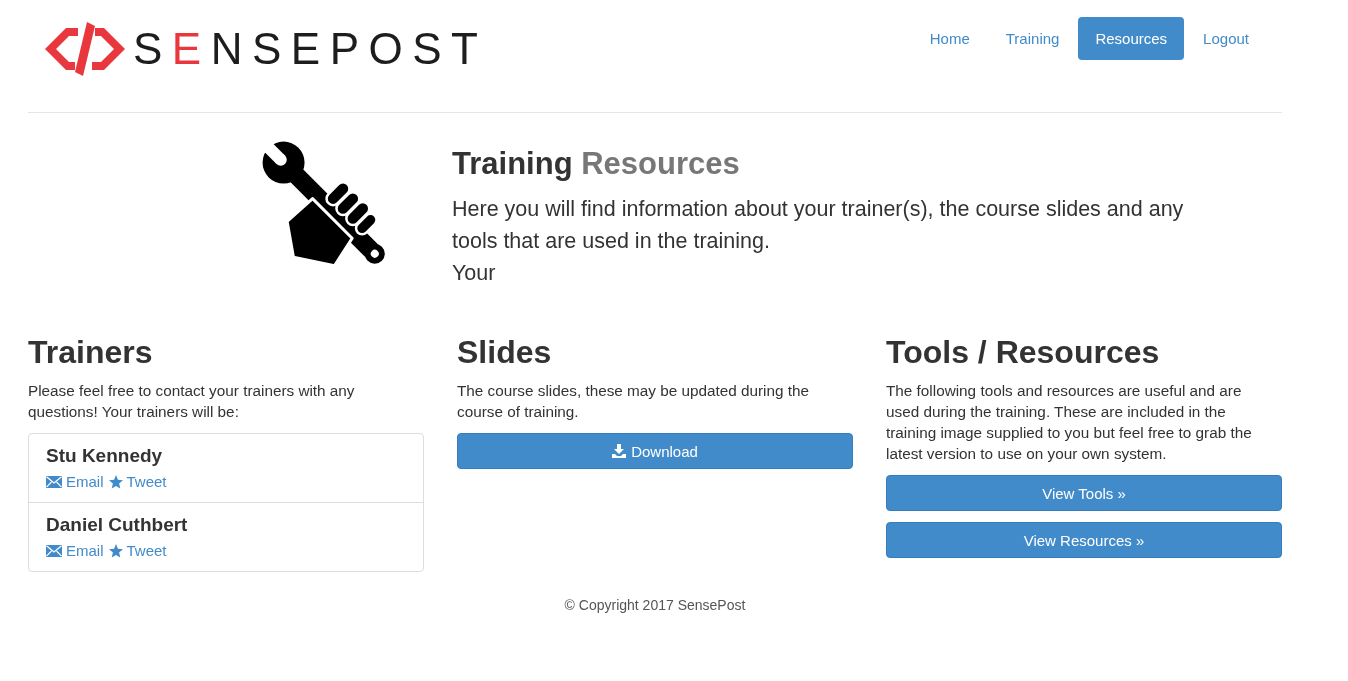 This screenshot has width=1348, height=681. I want to click on nav-tab: Home, so click(949, 38).